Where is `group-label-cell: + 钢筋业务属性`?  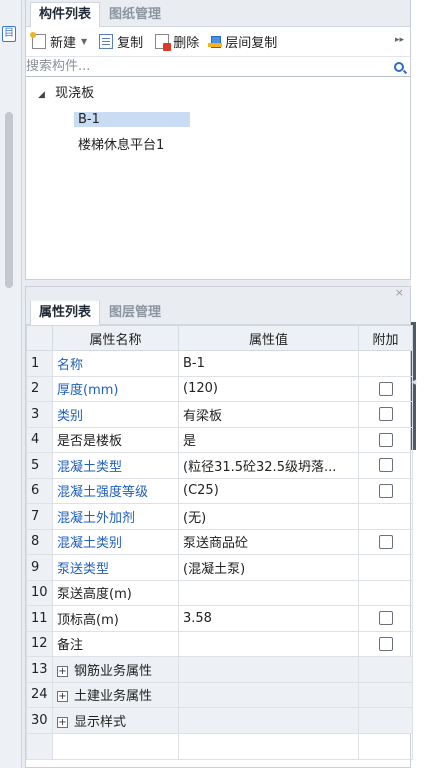 group-label-cell: + 钢筋业务属性 is located at coordinates (115, 669).